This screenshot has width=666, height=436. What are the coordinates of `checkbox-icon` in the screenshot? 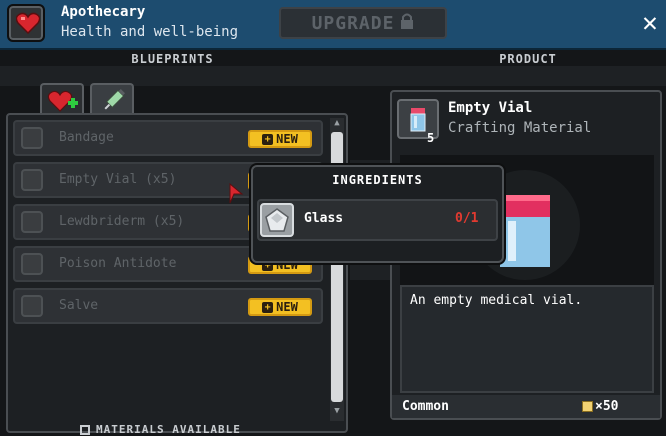 It's located at (85, 429).